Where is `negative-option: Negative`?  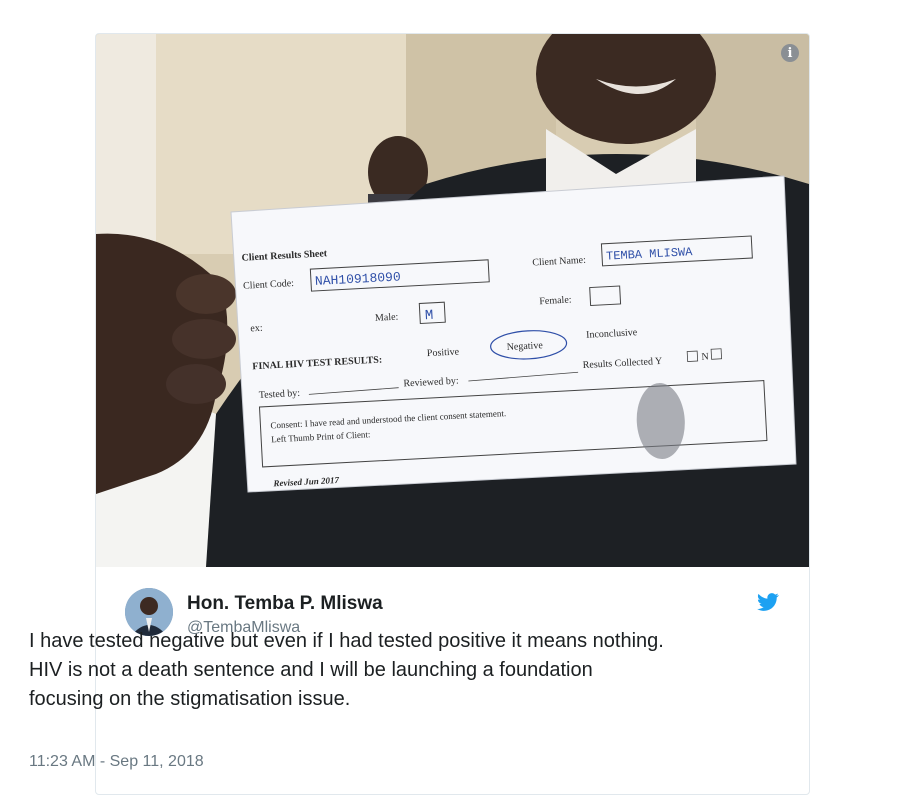 negative-option: Negative is located at coordinates (524, 346).